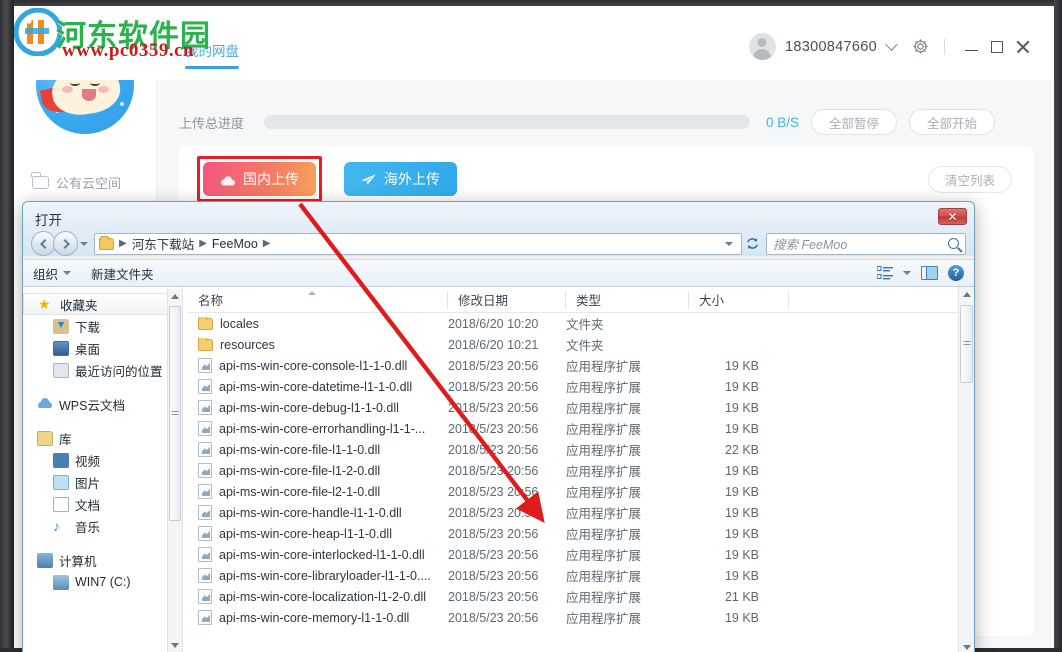 The height and width of the screenshot is (652, 1062). Describe the element at coordinates (493, 344) in the screenshot. I see `cell-date: 2018/6/20 10:21` at that location.